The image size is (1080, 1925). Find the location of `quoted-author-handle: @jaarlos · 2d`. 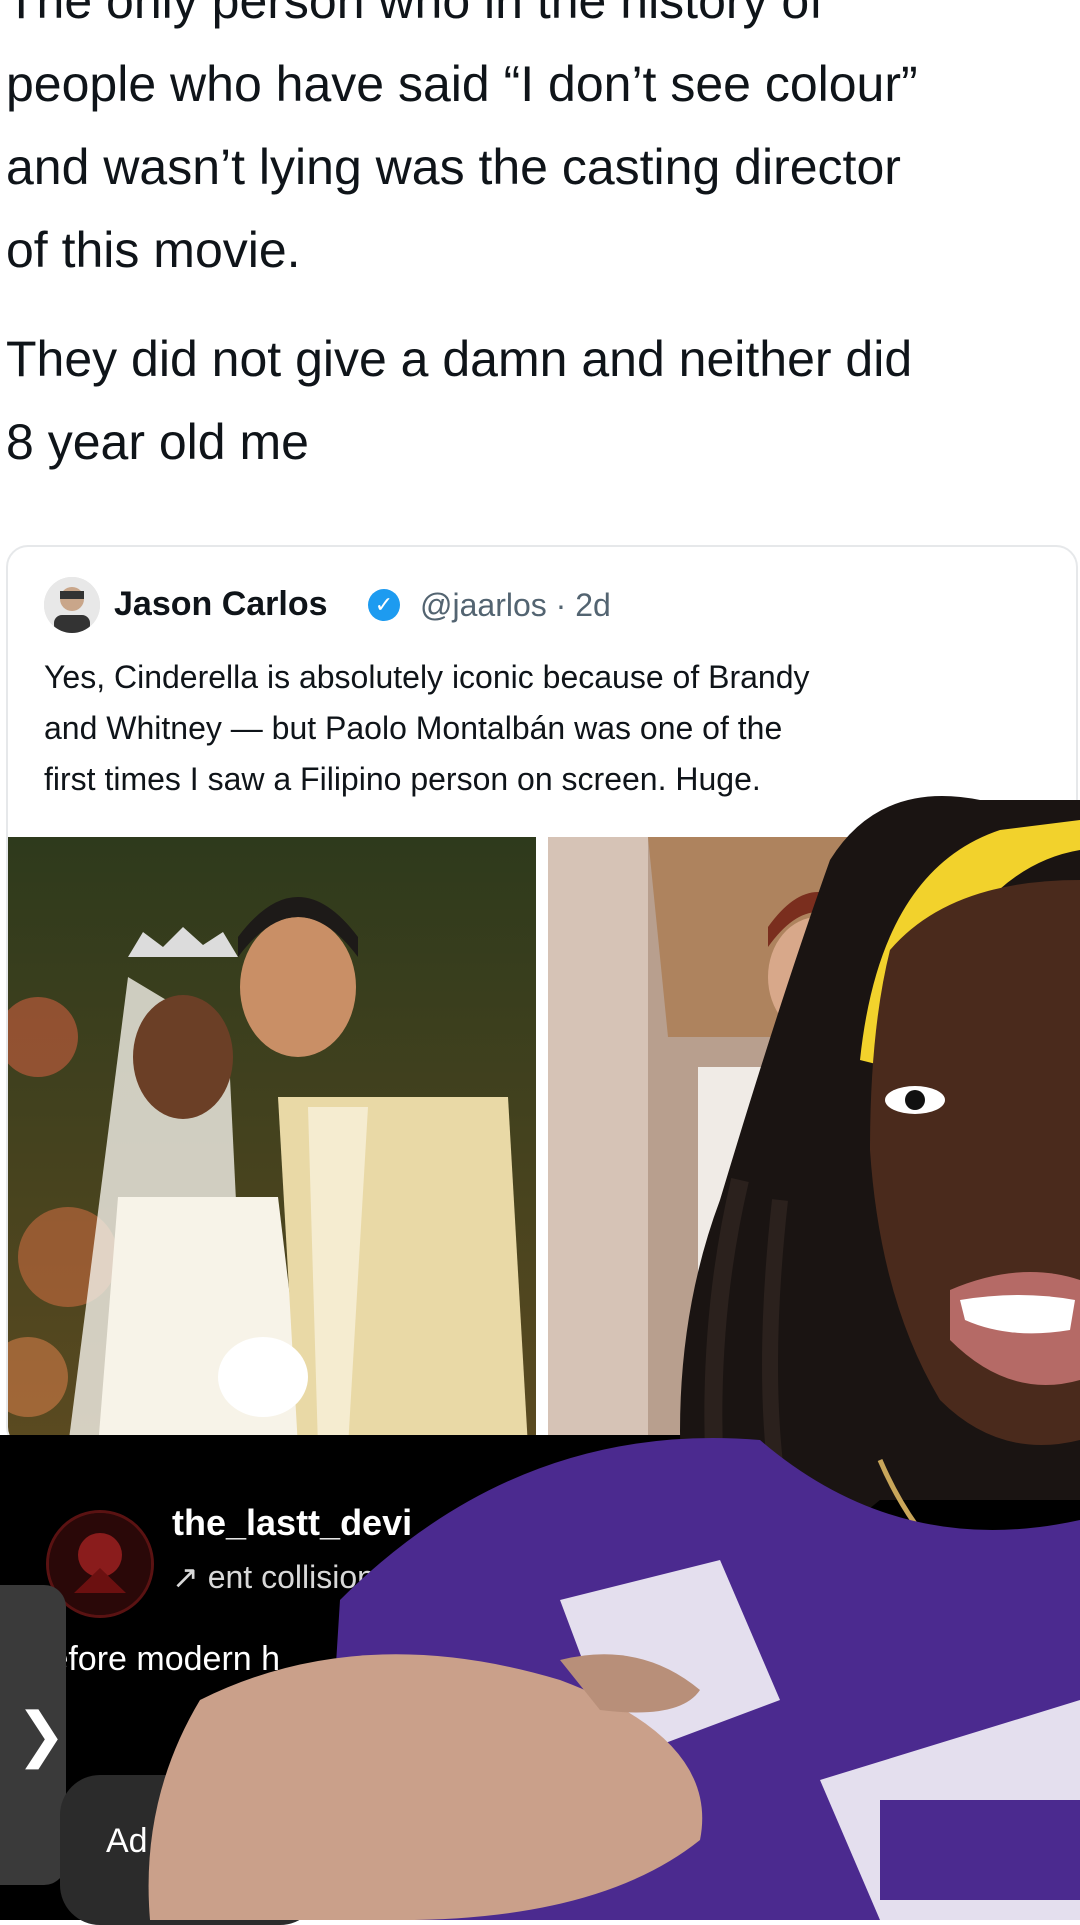

quoted-author-handle: @jaarlos · 2d is located at coordinates (515, 605).